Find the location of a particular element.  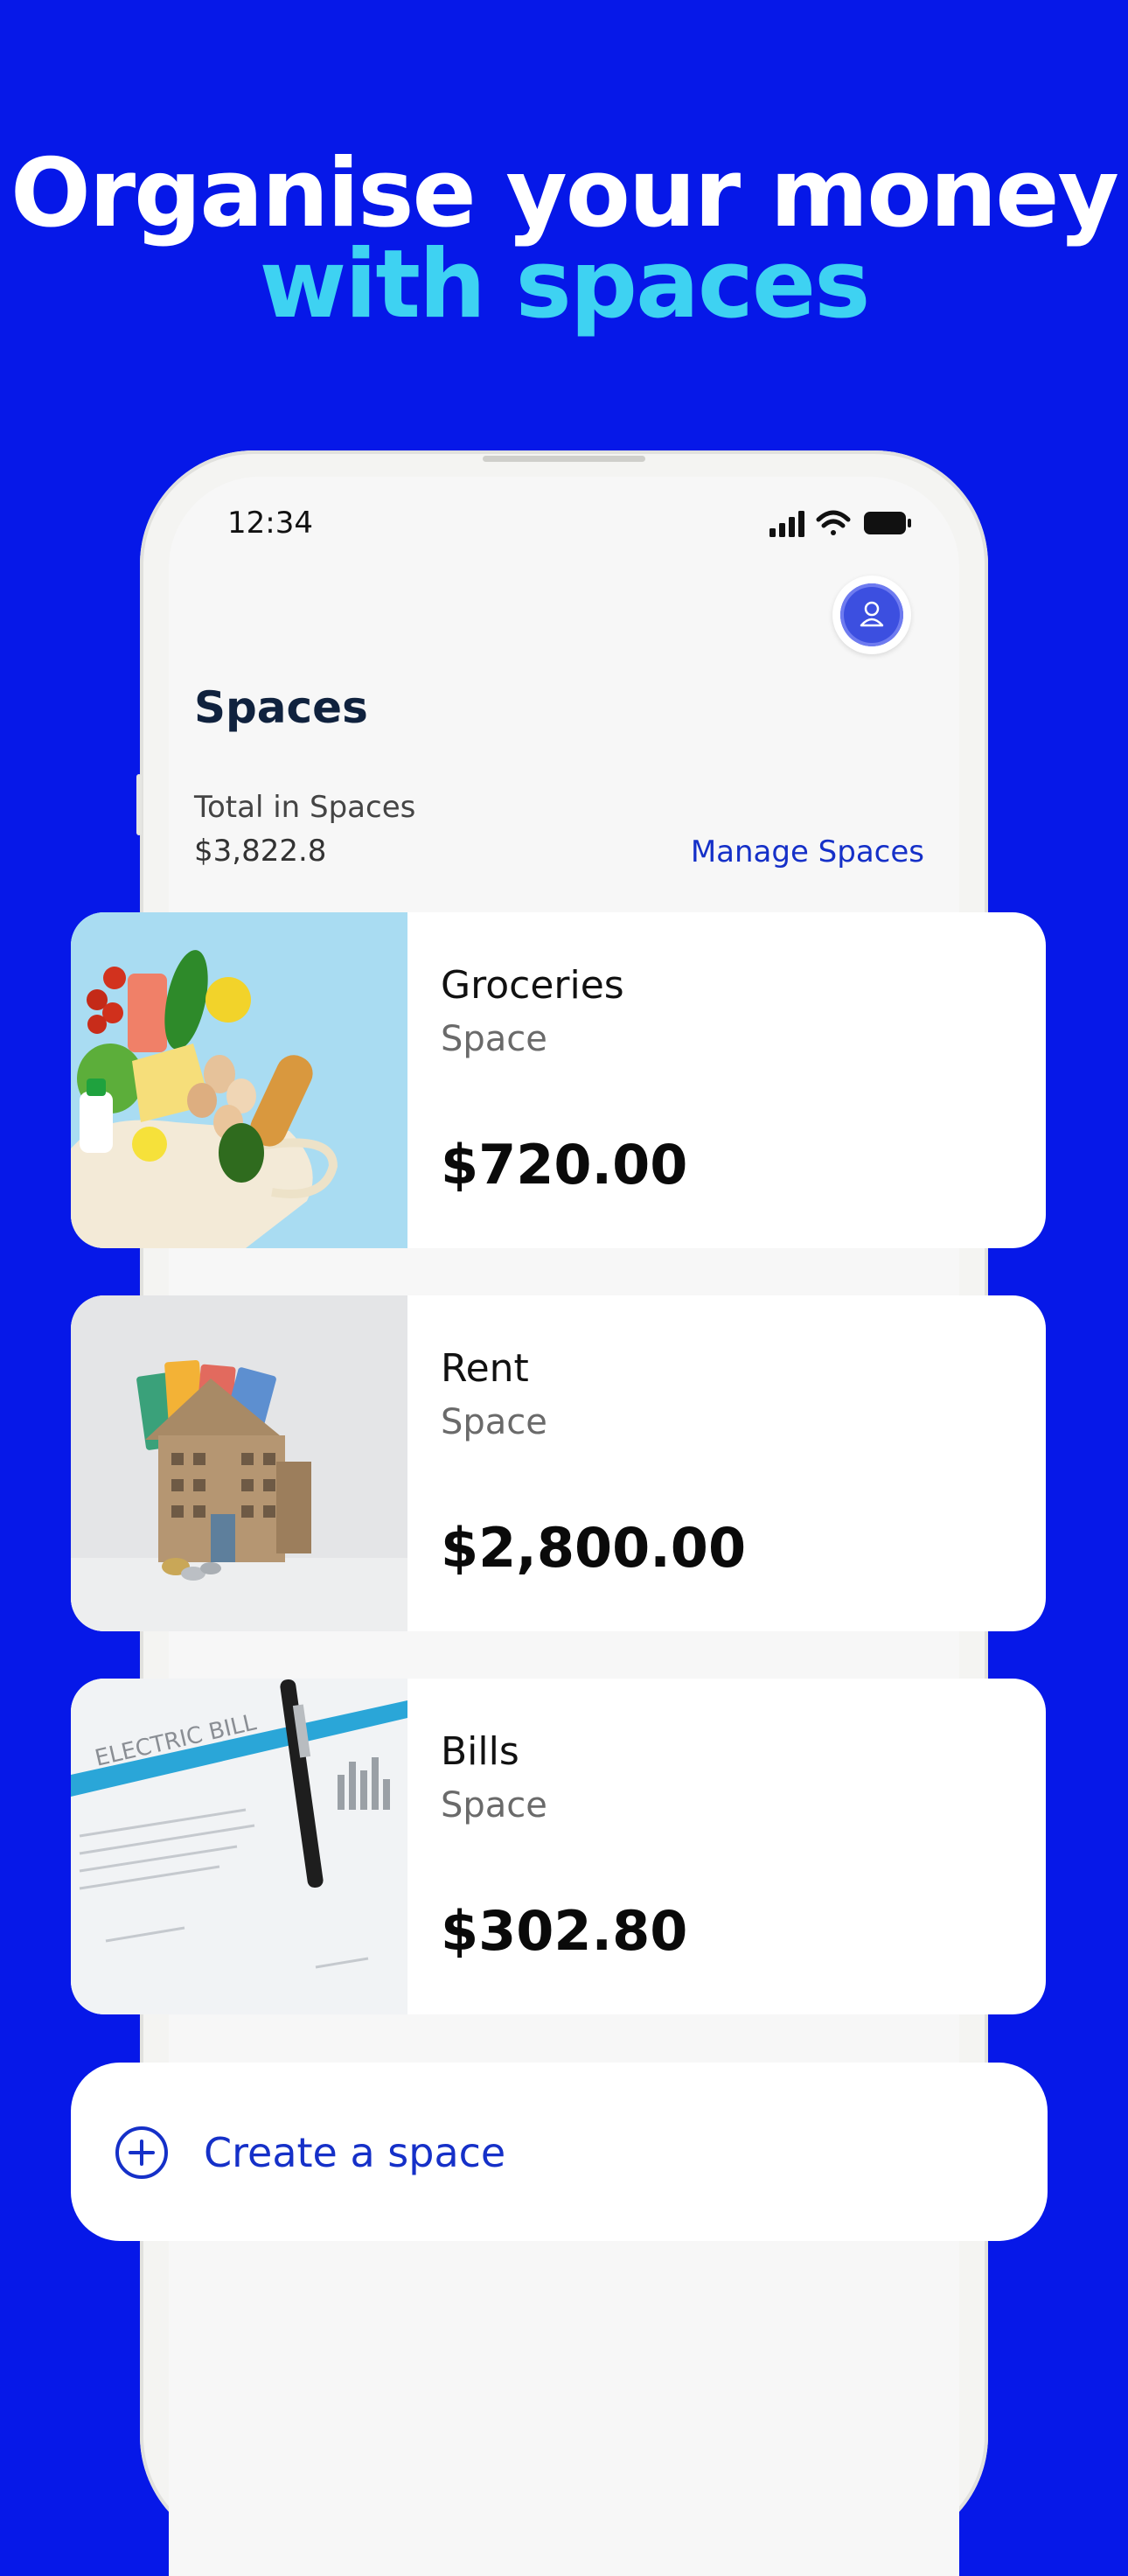

space-card-rent: Rent Space $2,800.00 is located at coordinates (558, 1463).